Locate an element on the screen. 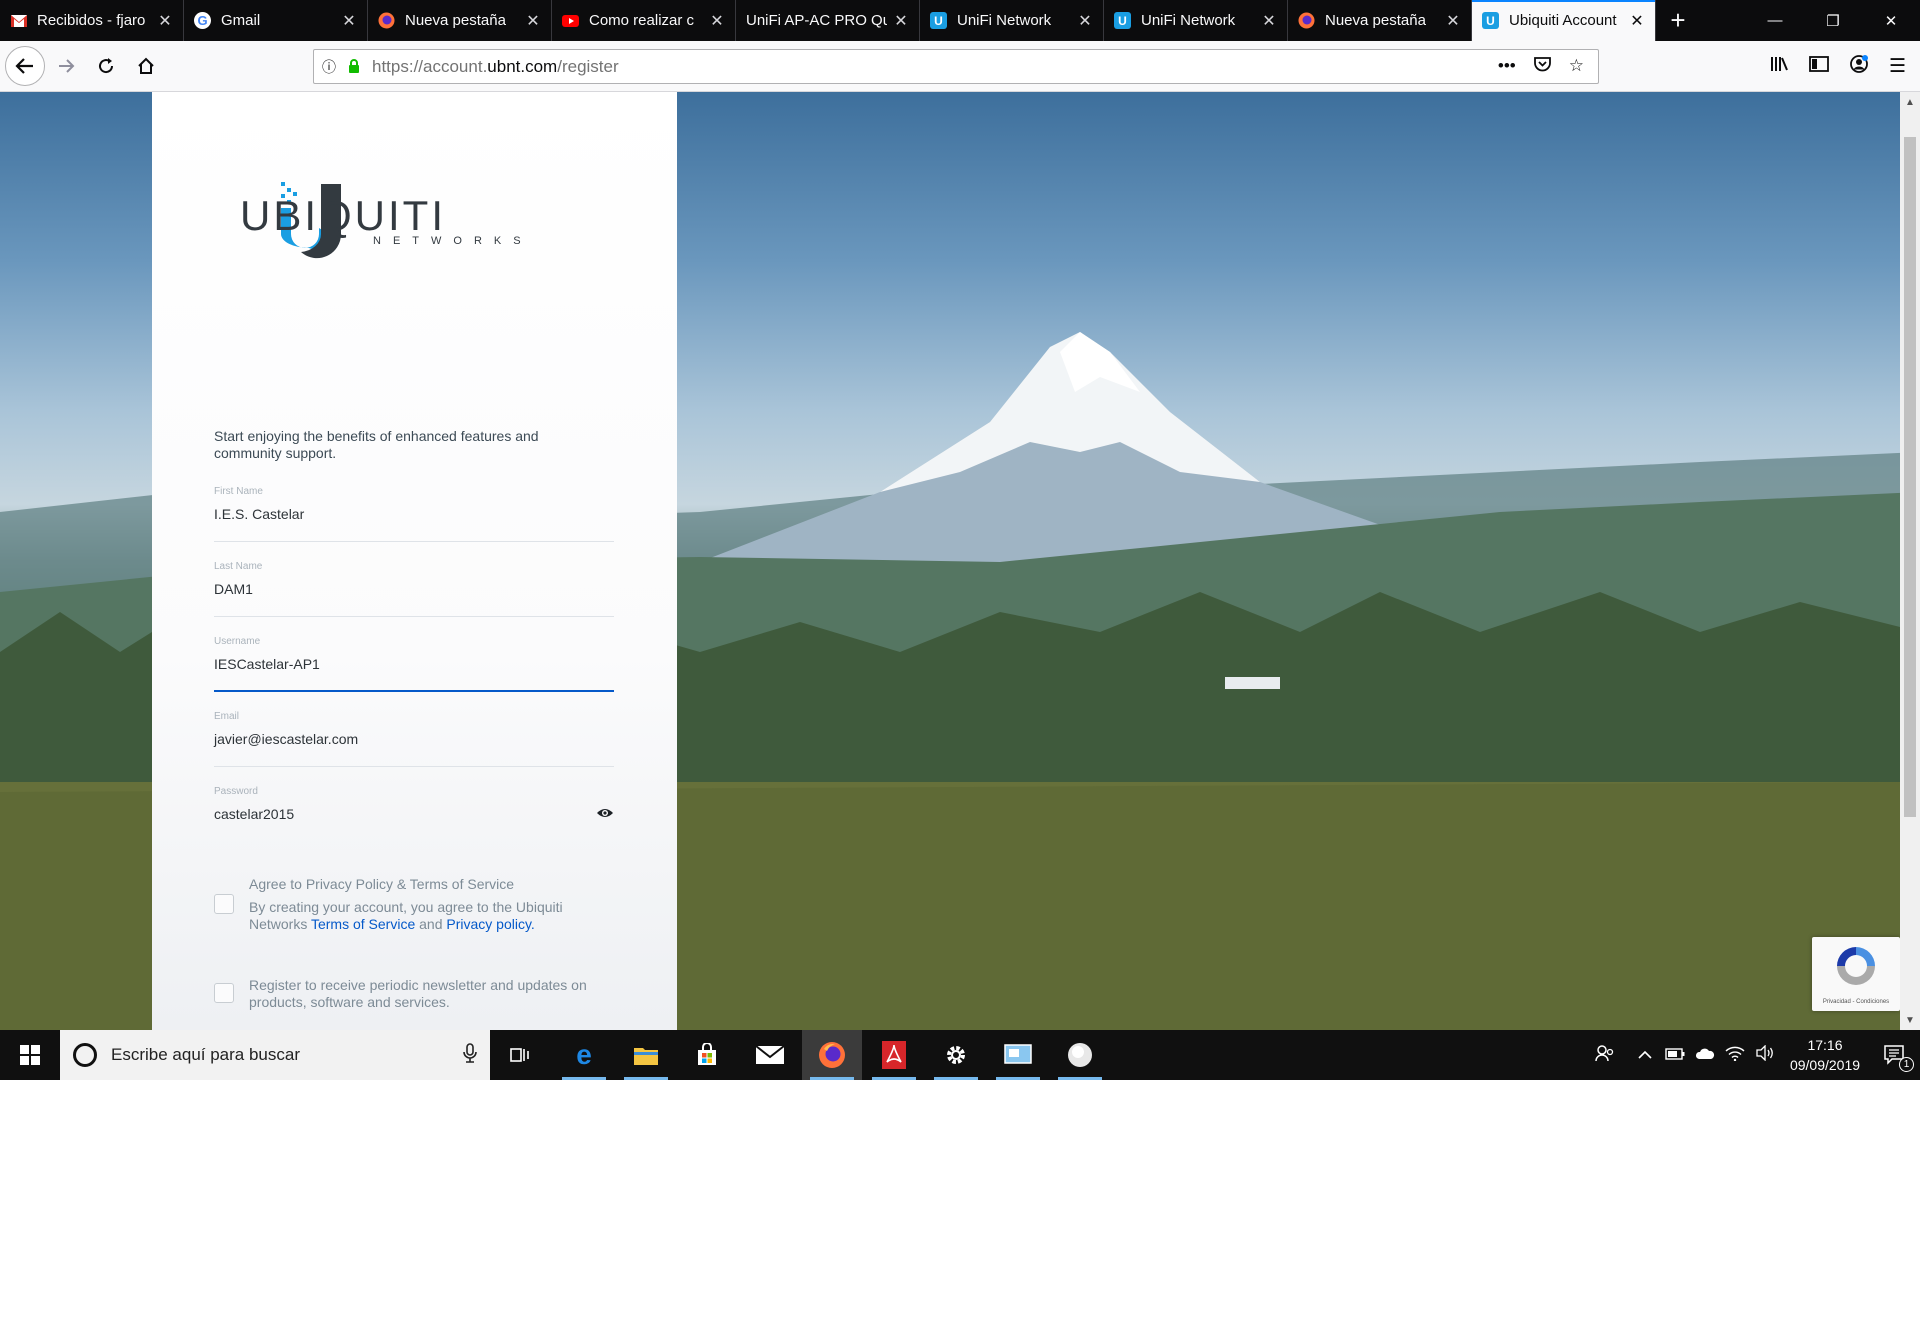  password-value: castelar2015 is located at coordinates (254, 814).